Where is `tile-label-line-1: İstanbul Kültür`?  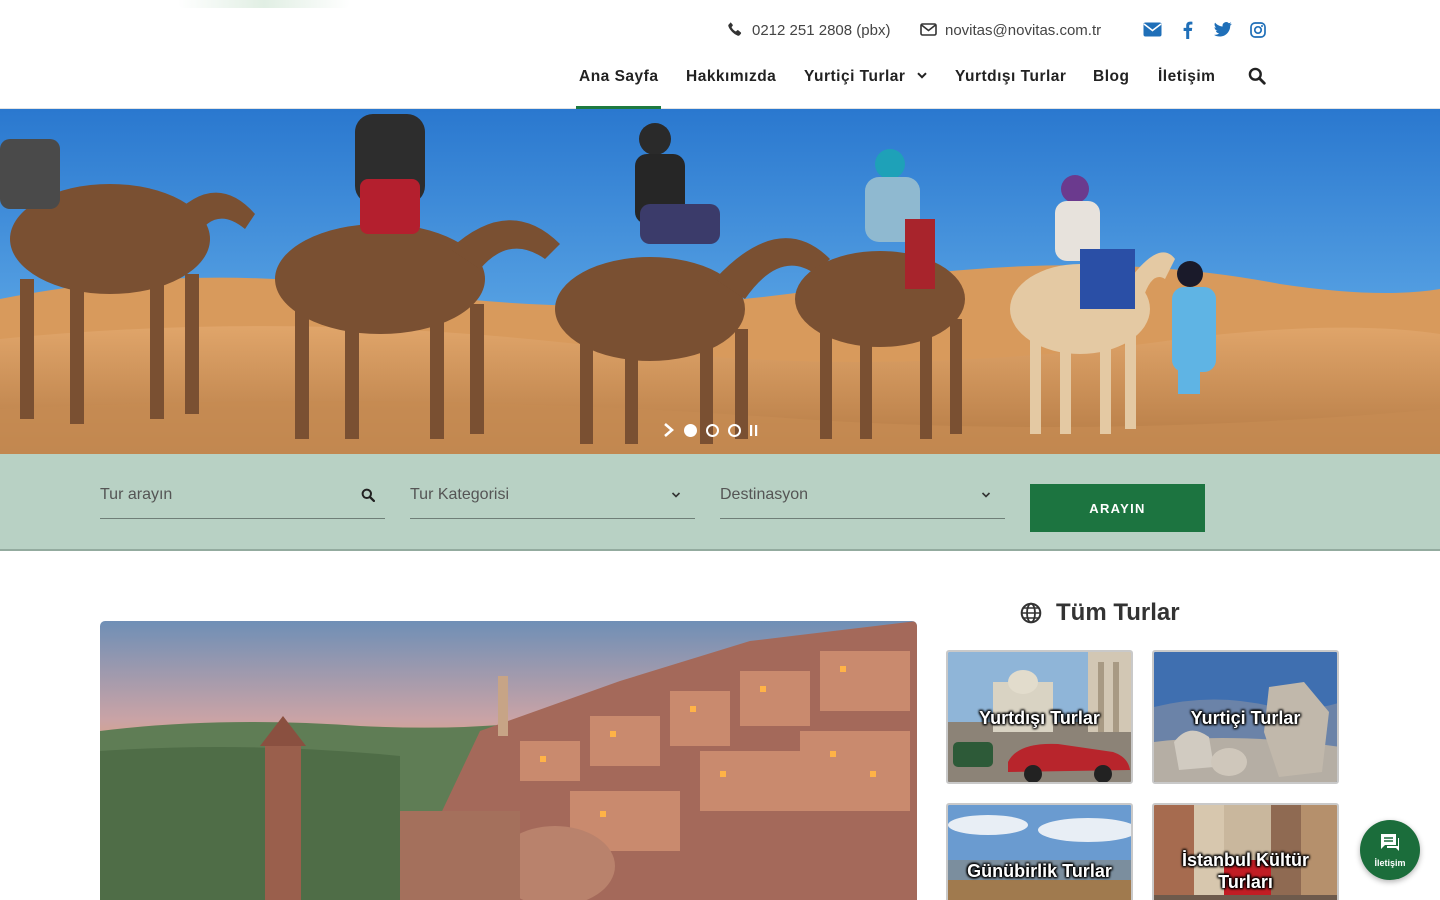
tile-label-line-1: İstanbul Kültür is located at coordinates (1245, 860).